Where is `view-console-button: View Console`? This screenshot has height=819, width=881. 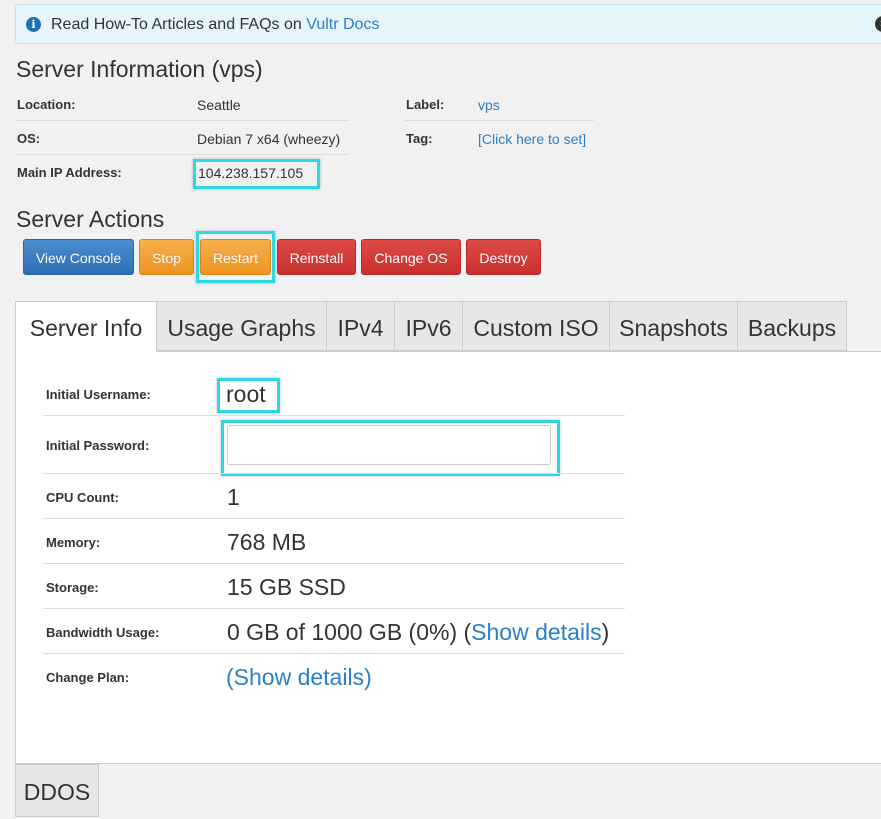 view-console-button: View Console is located at coordinates (78, 257).